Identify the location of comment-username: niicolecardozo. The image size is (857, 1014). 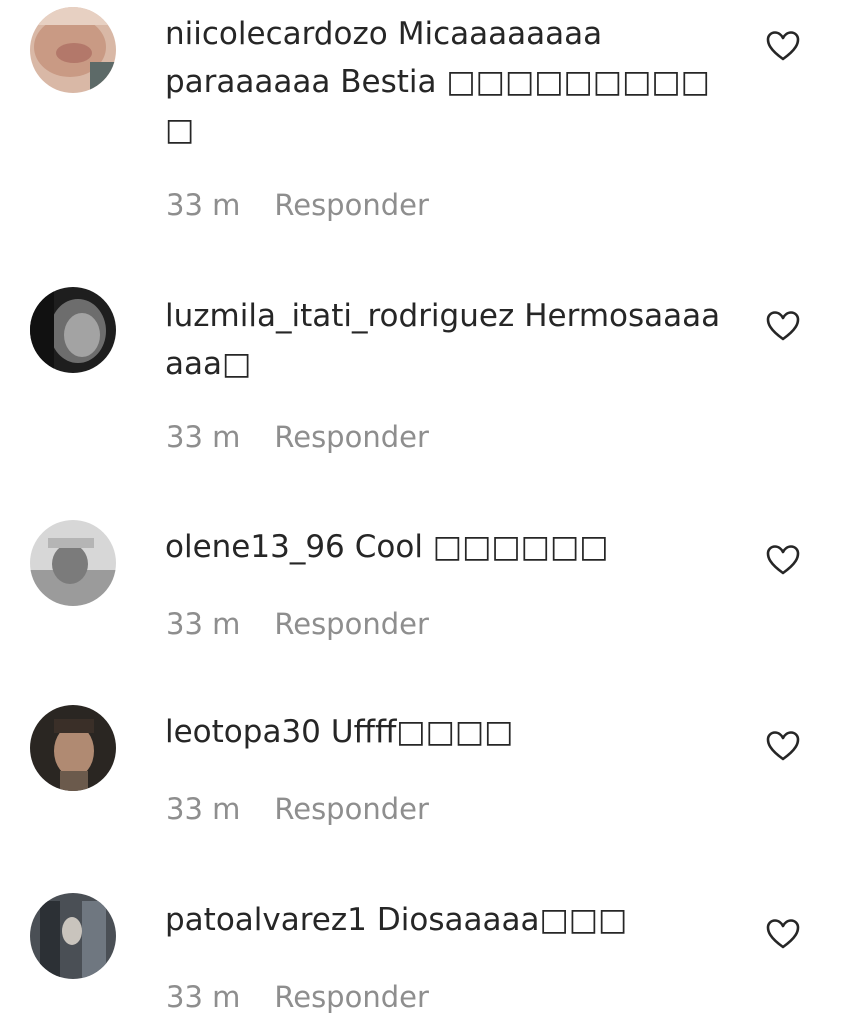
(276, 34).